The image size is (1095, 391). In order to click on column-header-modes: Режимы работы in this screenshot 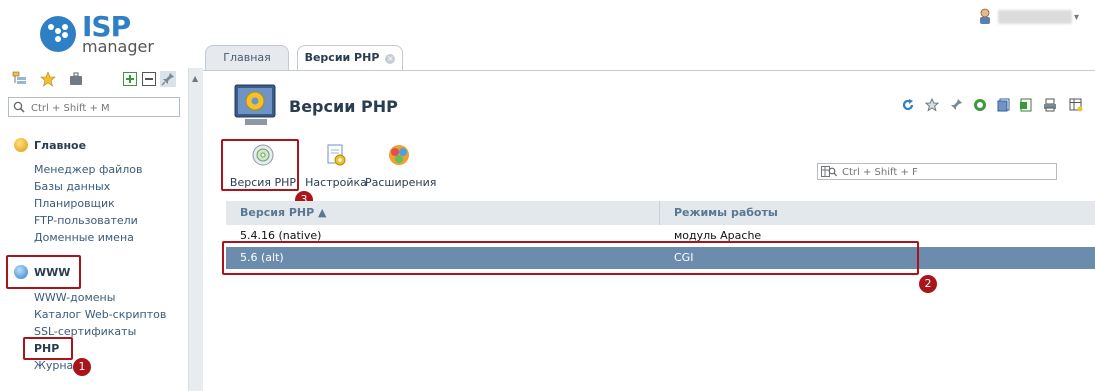, I will do `click(726, 213)`.